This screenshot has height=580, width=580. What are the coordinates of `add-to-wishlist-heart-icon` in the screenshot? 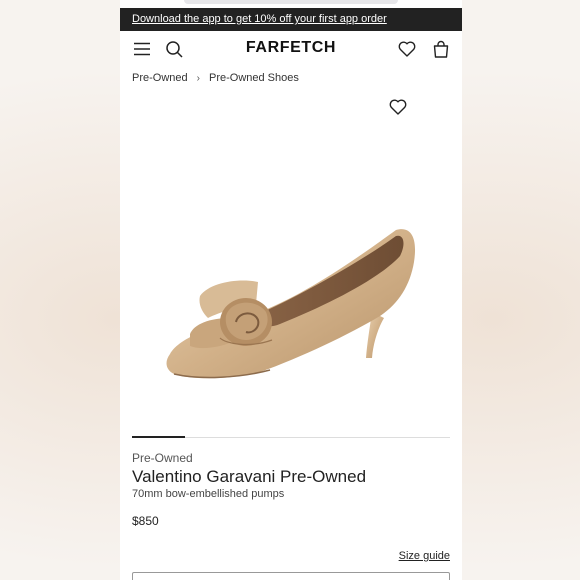 It's located at (398, 107).